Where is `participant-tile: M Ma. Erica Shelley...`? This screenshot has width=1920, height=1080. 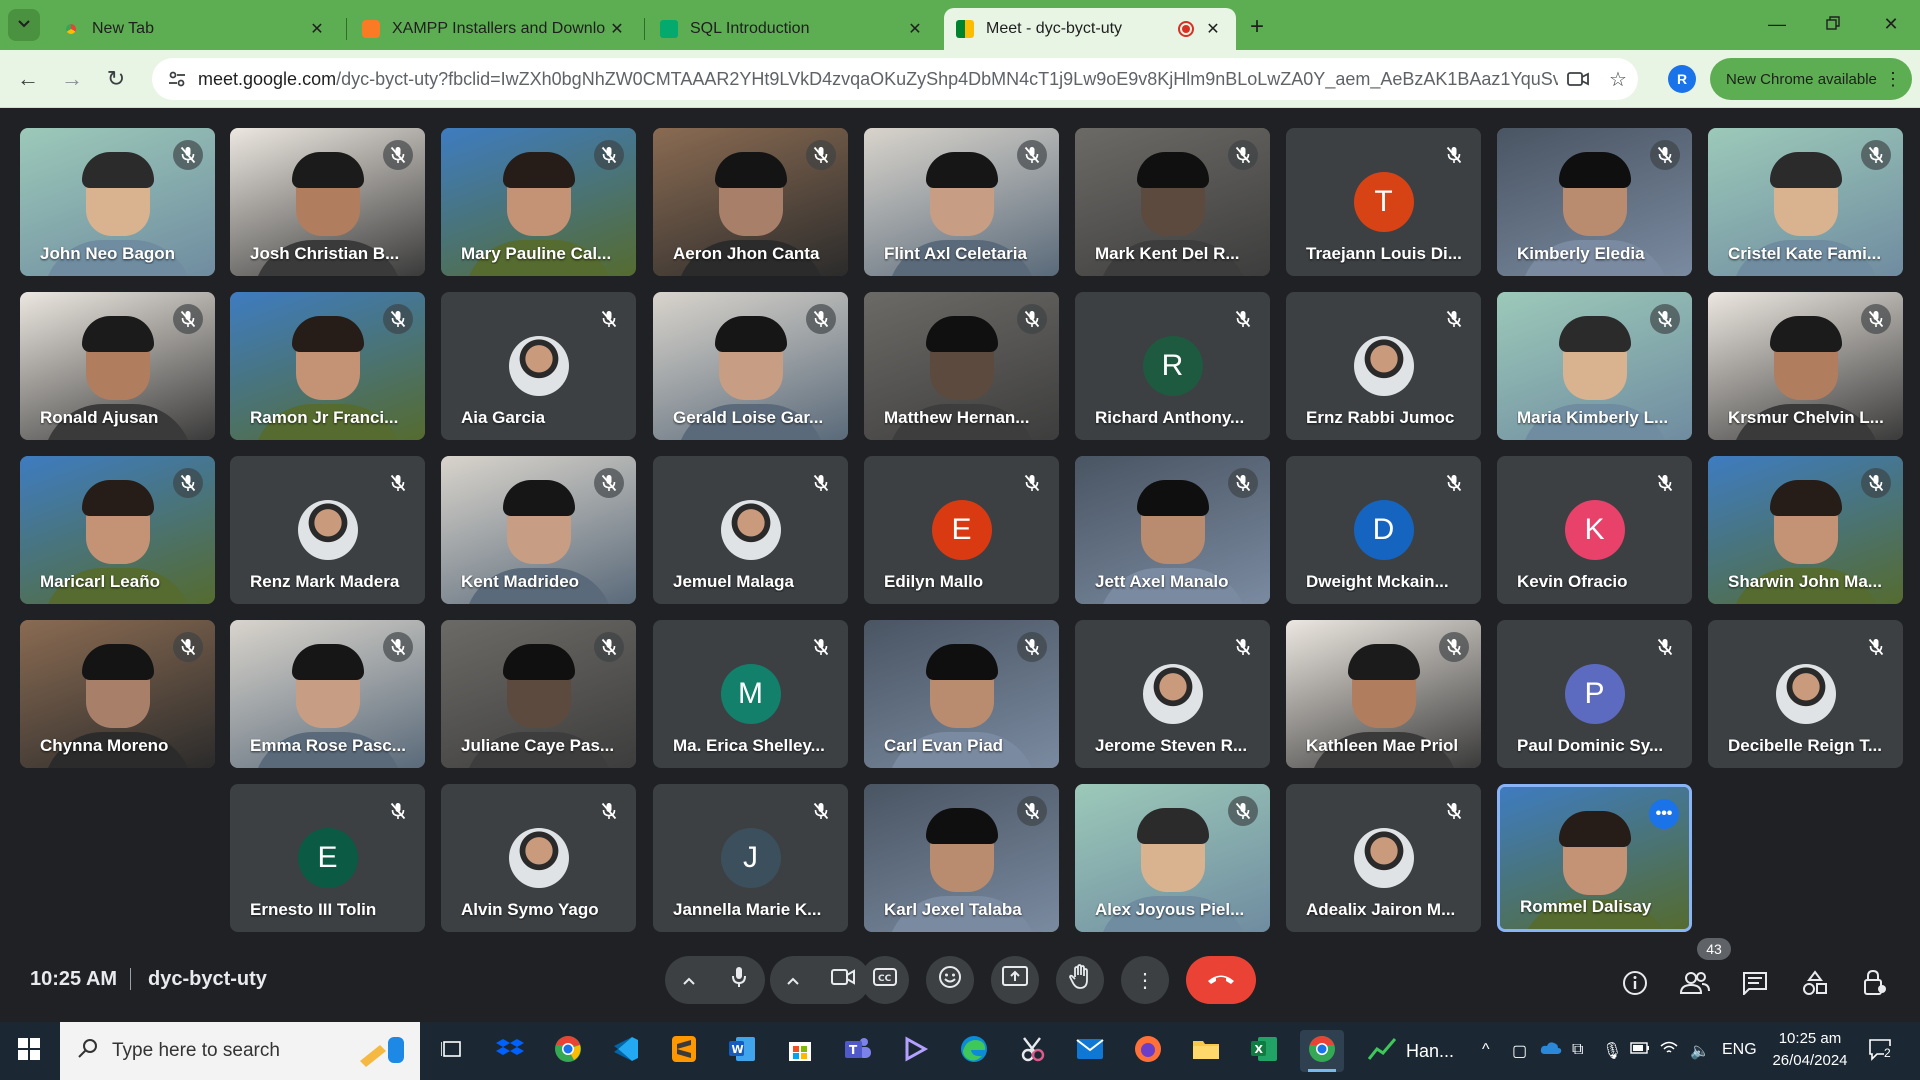 participant-tile: M Ma. Erica Shelley... is located at coordinates (750, 694).